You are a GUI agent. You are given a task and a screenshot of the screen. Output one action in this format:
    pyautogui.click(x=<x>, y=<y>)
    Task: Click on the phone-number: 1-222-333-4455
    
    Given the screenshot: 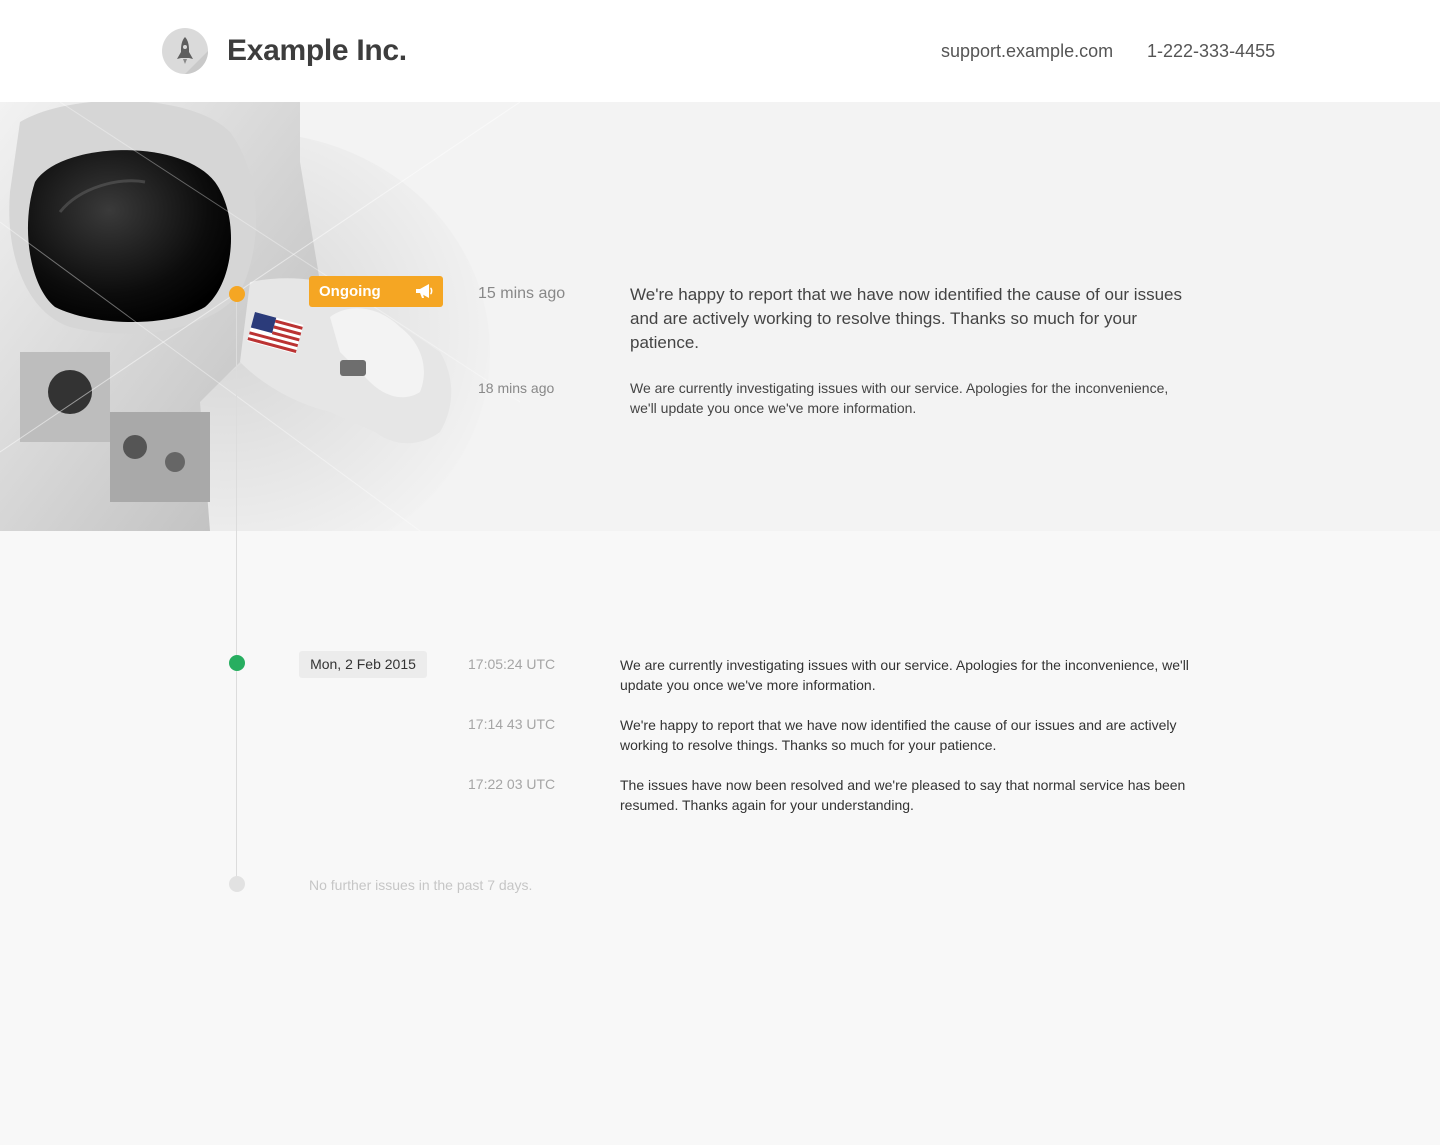 What is the action you would take?
    pyautogui.click(x=1211, y=51)
    